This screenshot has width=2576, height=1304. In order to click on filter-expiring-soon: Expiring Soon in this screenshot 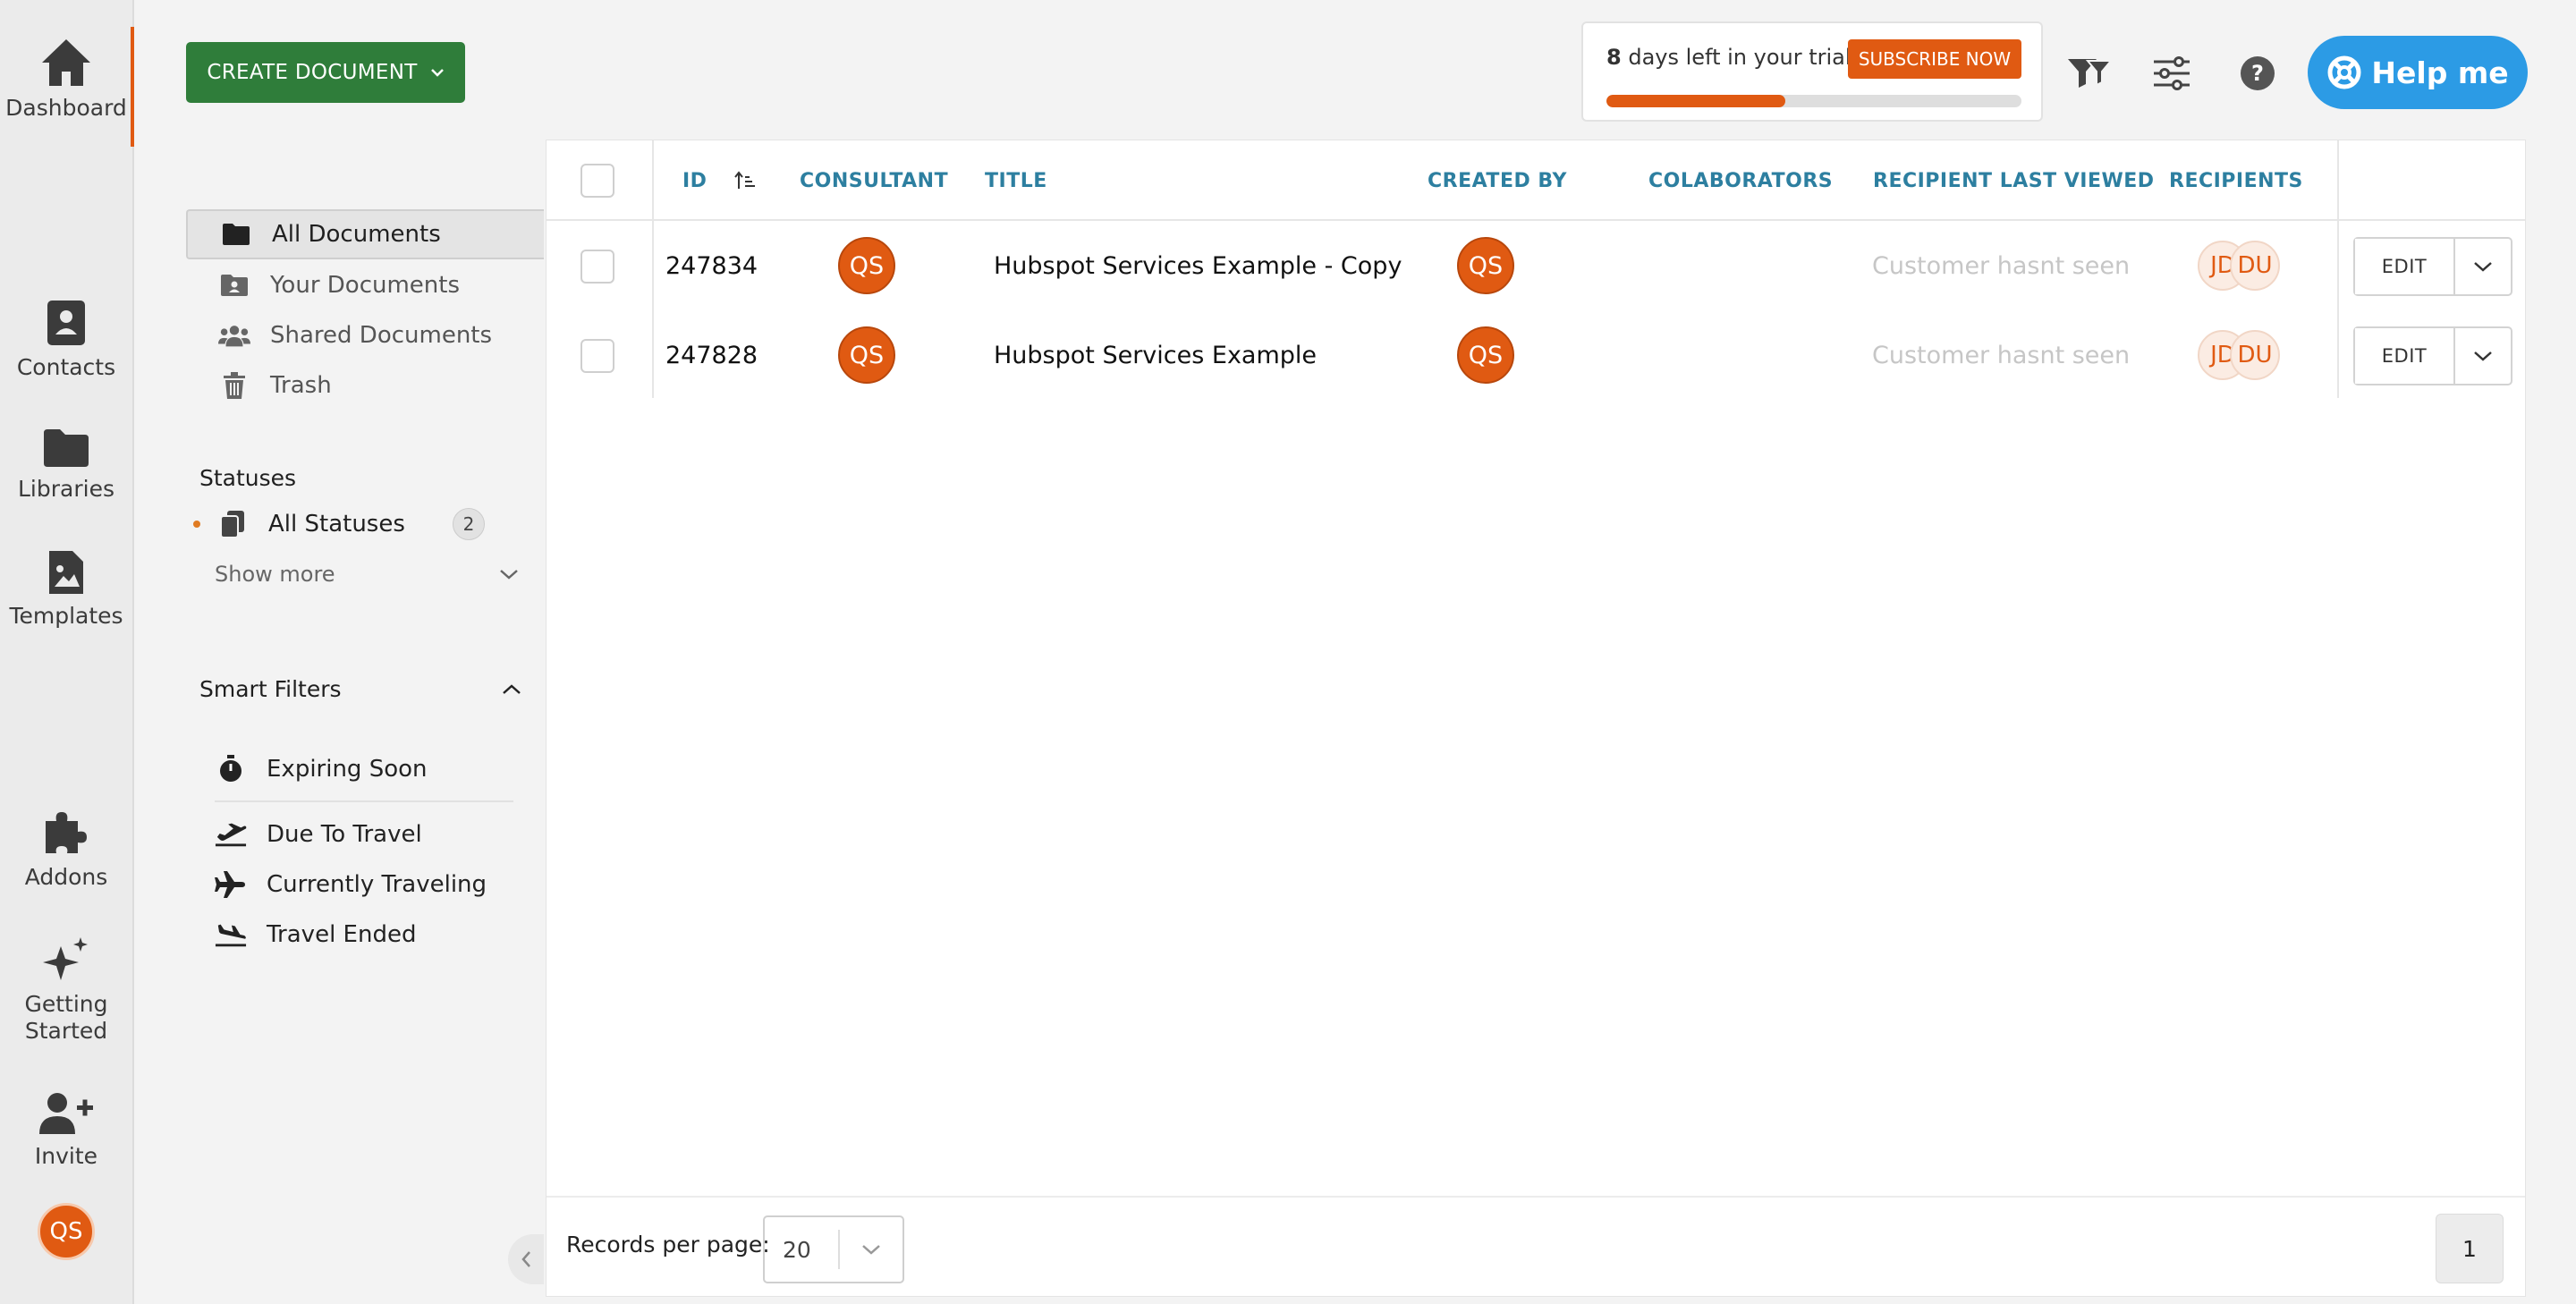, I will do `click(367, 770)`.